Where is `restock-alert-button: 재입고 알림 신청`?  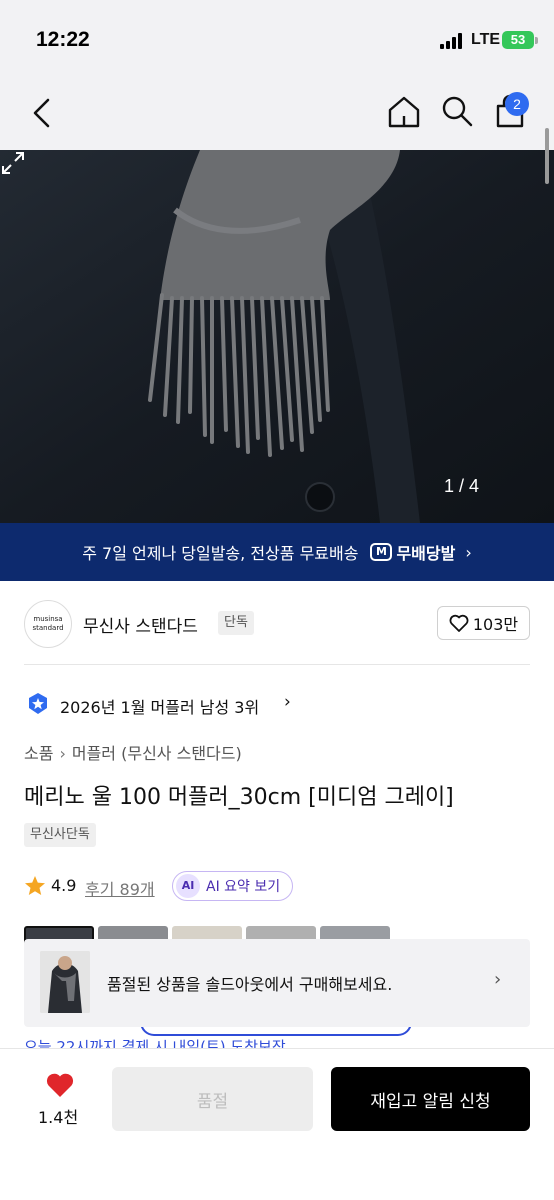 restock-alert-button: 재입고 알림 신청 is located at coordinates (430, 1099).